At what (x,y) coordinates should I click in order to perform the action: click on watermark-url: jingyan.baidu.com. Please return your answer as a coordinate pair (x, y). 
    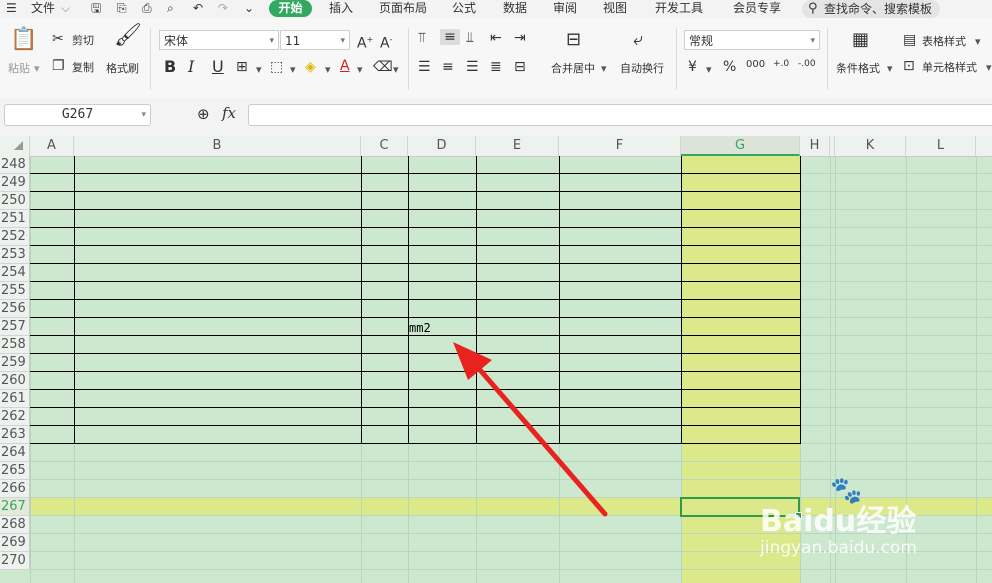
    Looking at the image, I should click on (838, 548).